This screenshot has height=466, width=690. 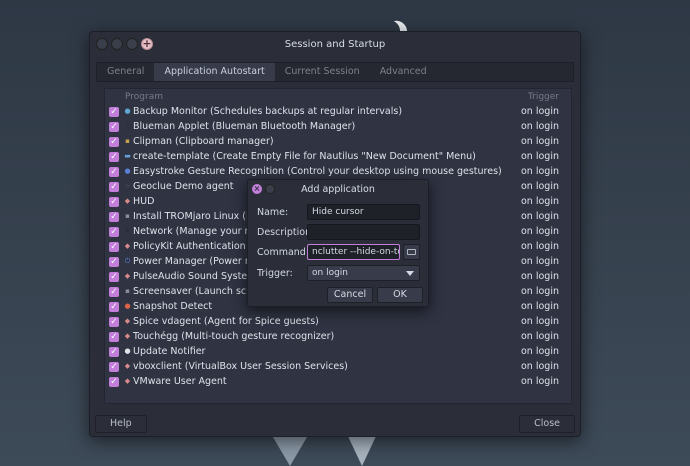 I want to click on program-name: HUD, so click(x=144, y=201).